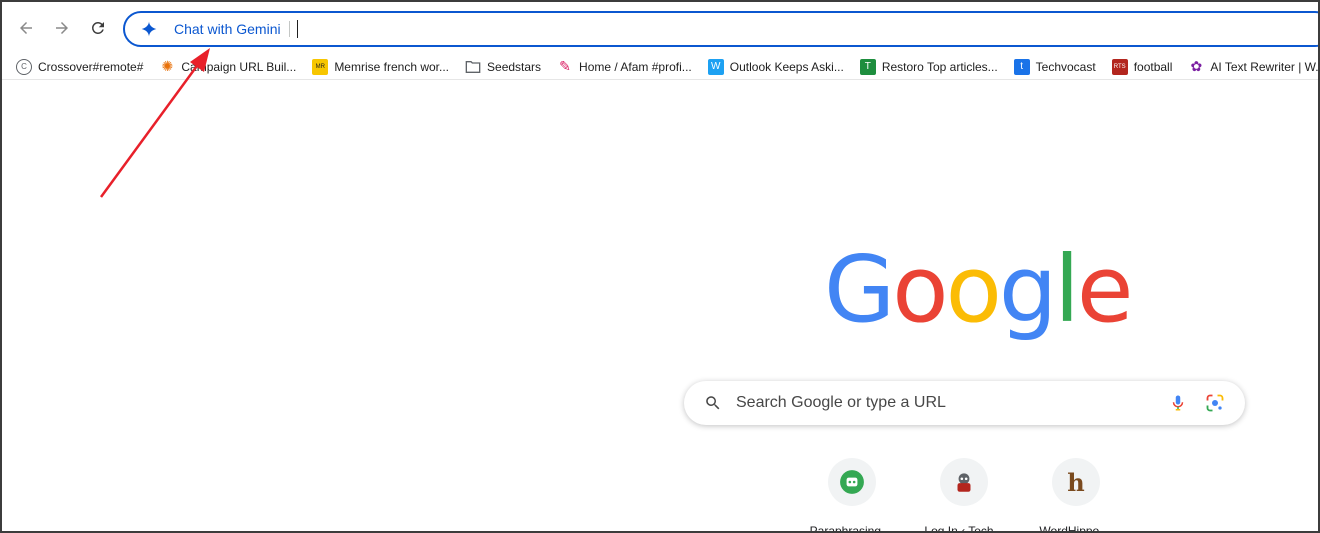  Describe the element at coordinates (852, 482) in the screenshot. I see `paraphrasing-bot-icon` at that location.